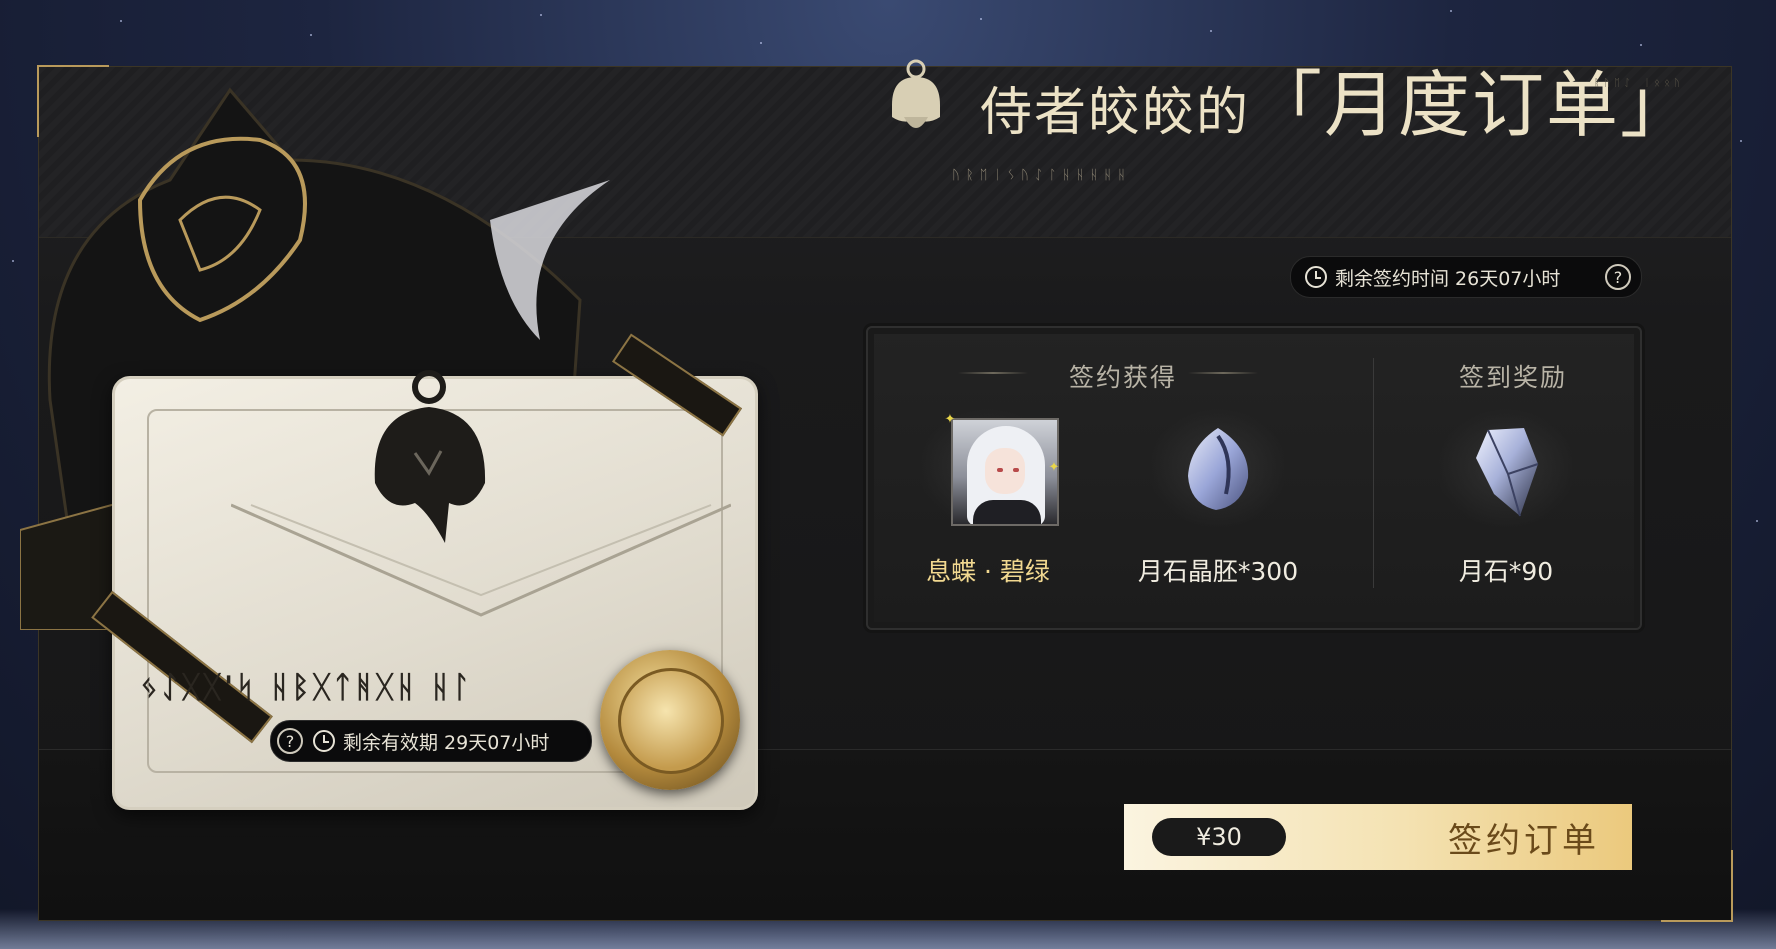 The image size is (1776, 949). Describe the element at coordinates (1042, 175) in the screenshot. I see `rune-subtitle: ᚢᚱᛖᛁᛊᚢᛇᛚᚺᚺᚺᚺᚺ` at that location.